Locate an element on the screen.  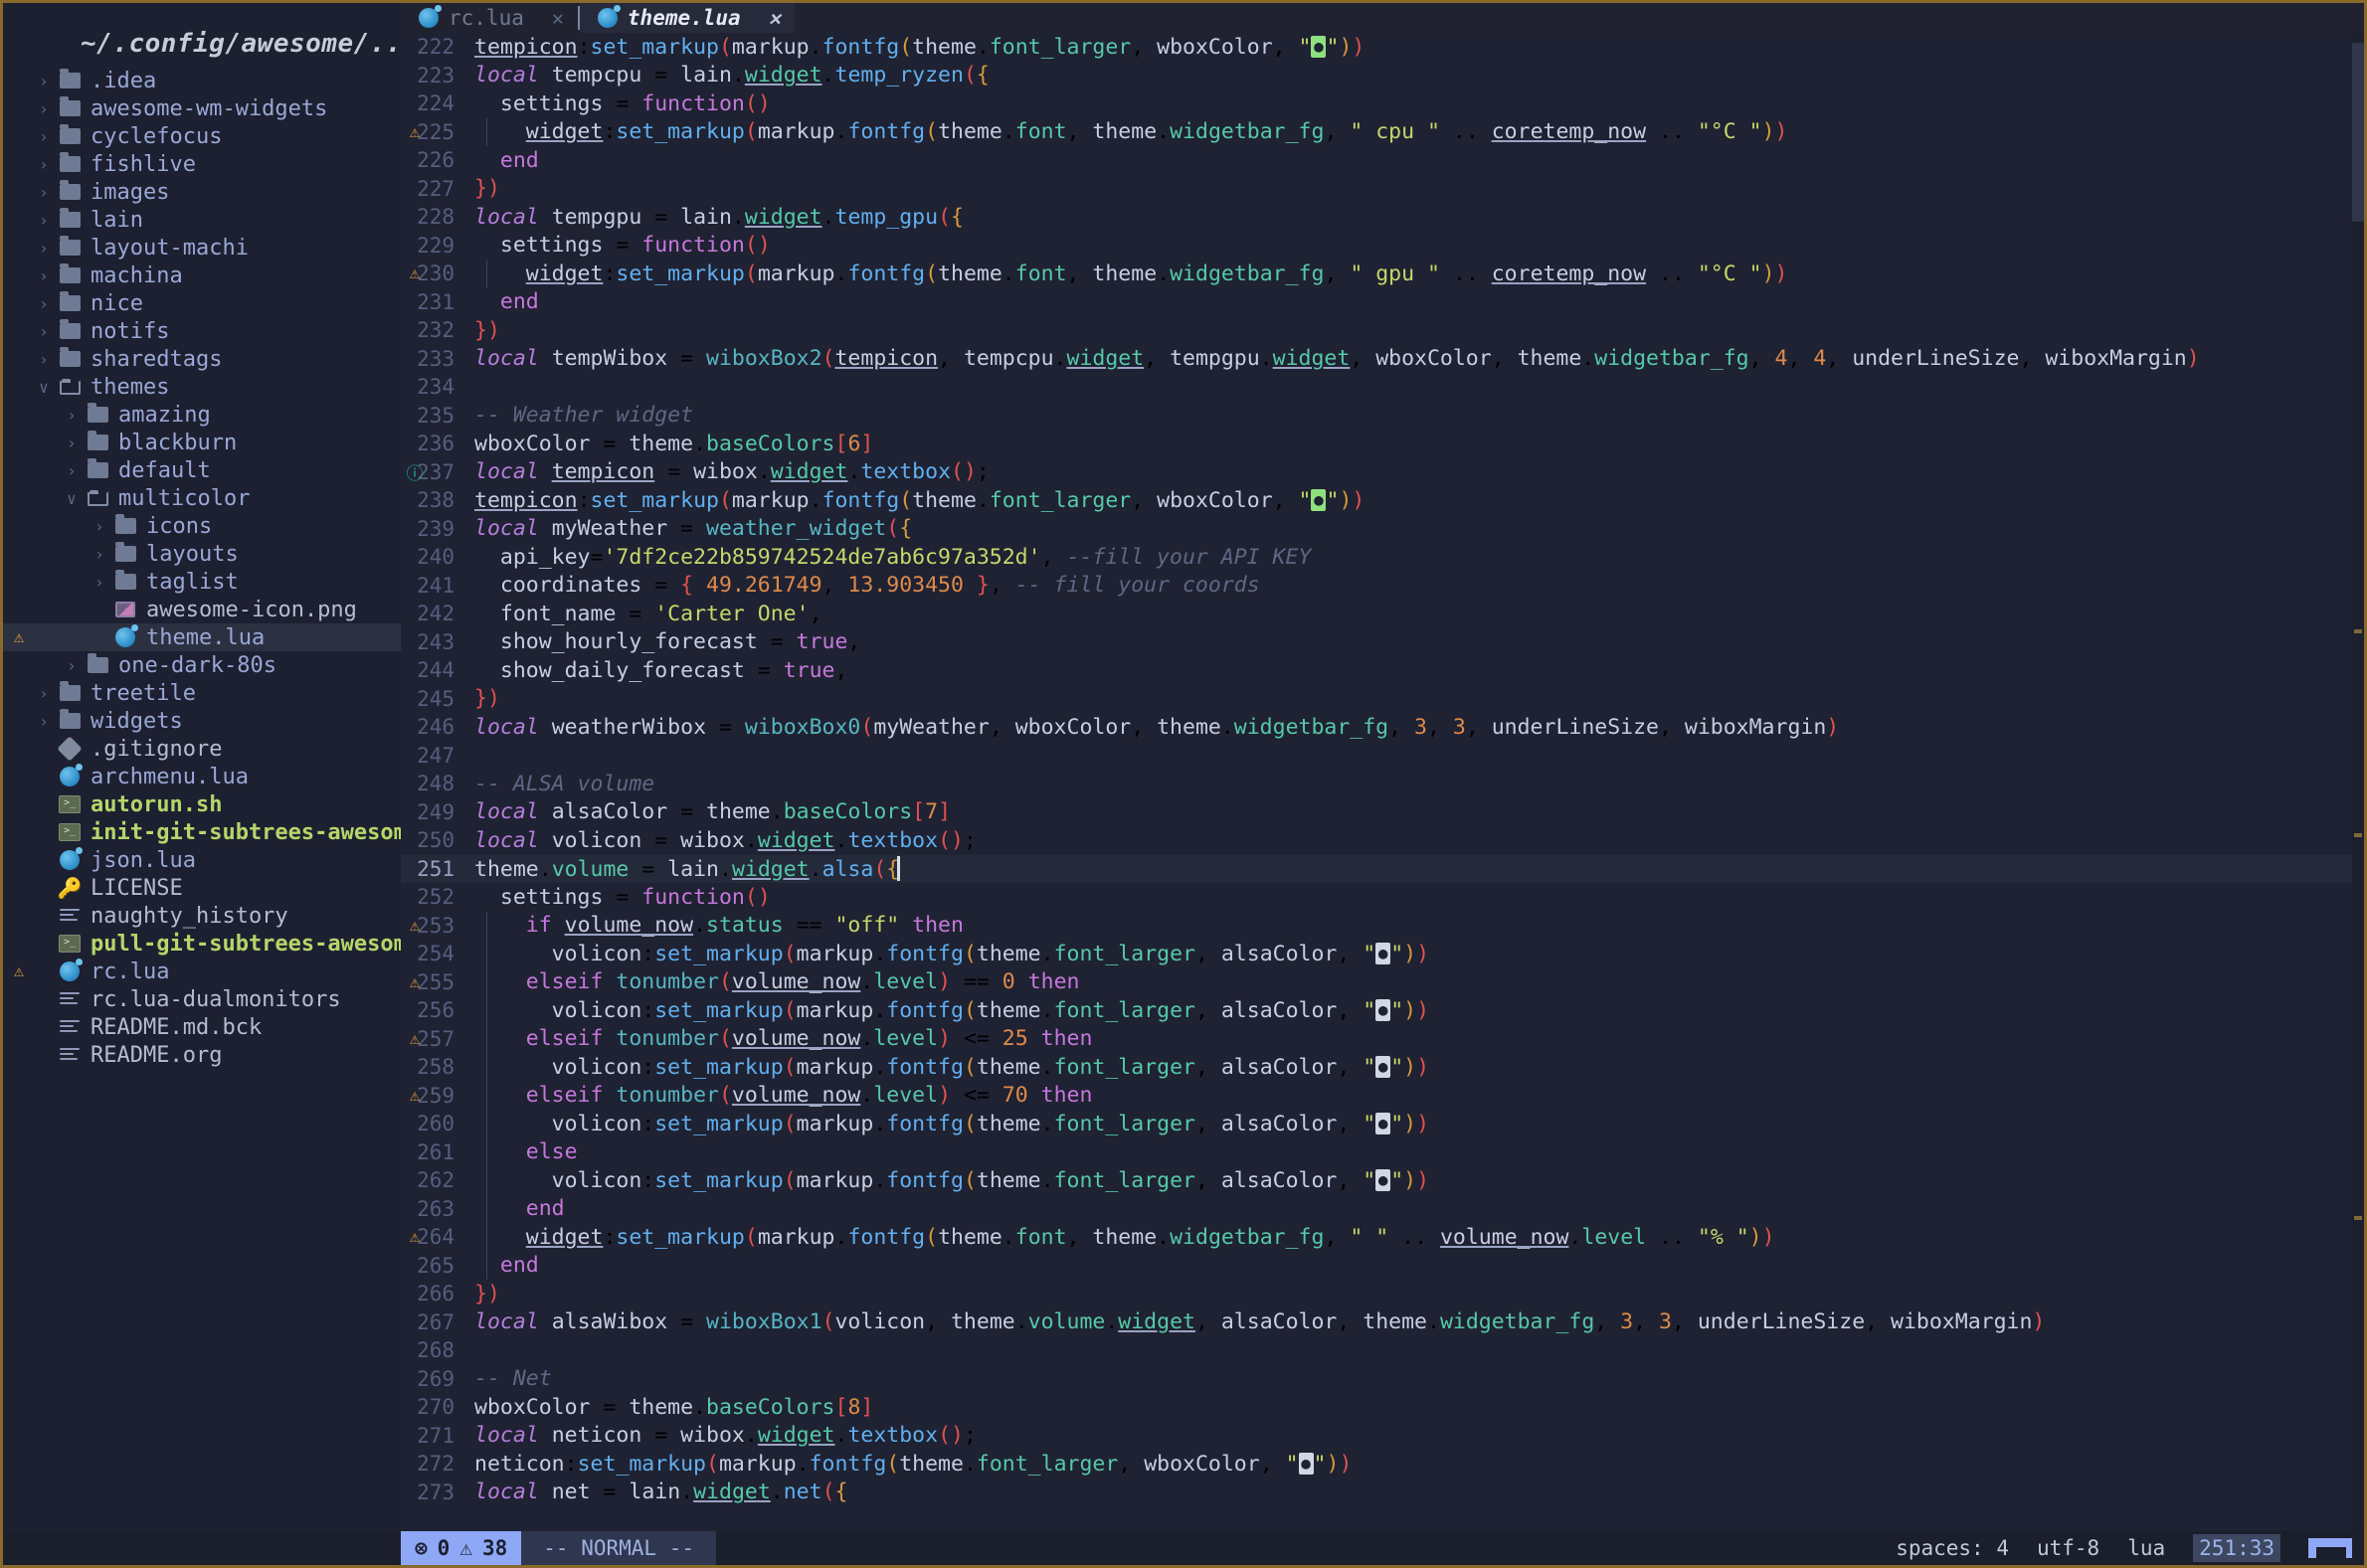
tree-item-default: › default is located at coordinates (202, 470).